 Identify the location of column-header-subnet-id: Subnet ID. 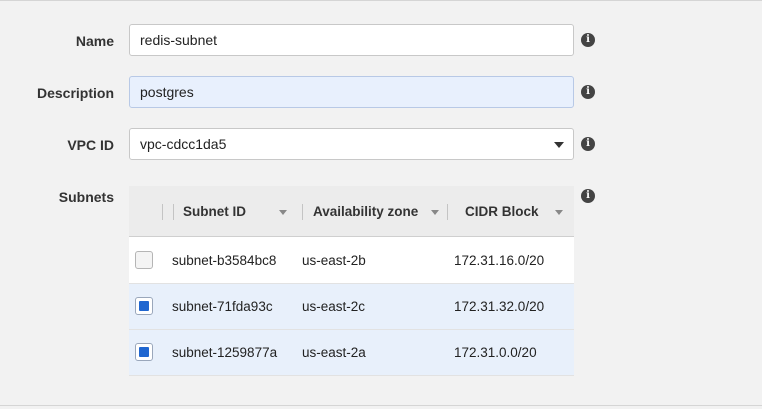
(243, 211).